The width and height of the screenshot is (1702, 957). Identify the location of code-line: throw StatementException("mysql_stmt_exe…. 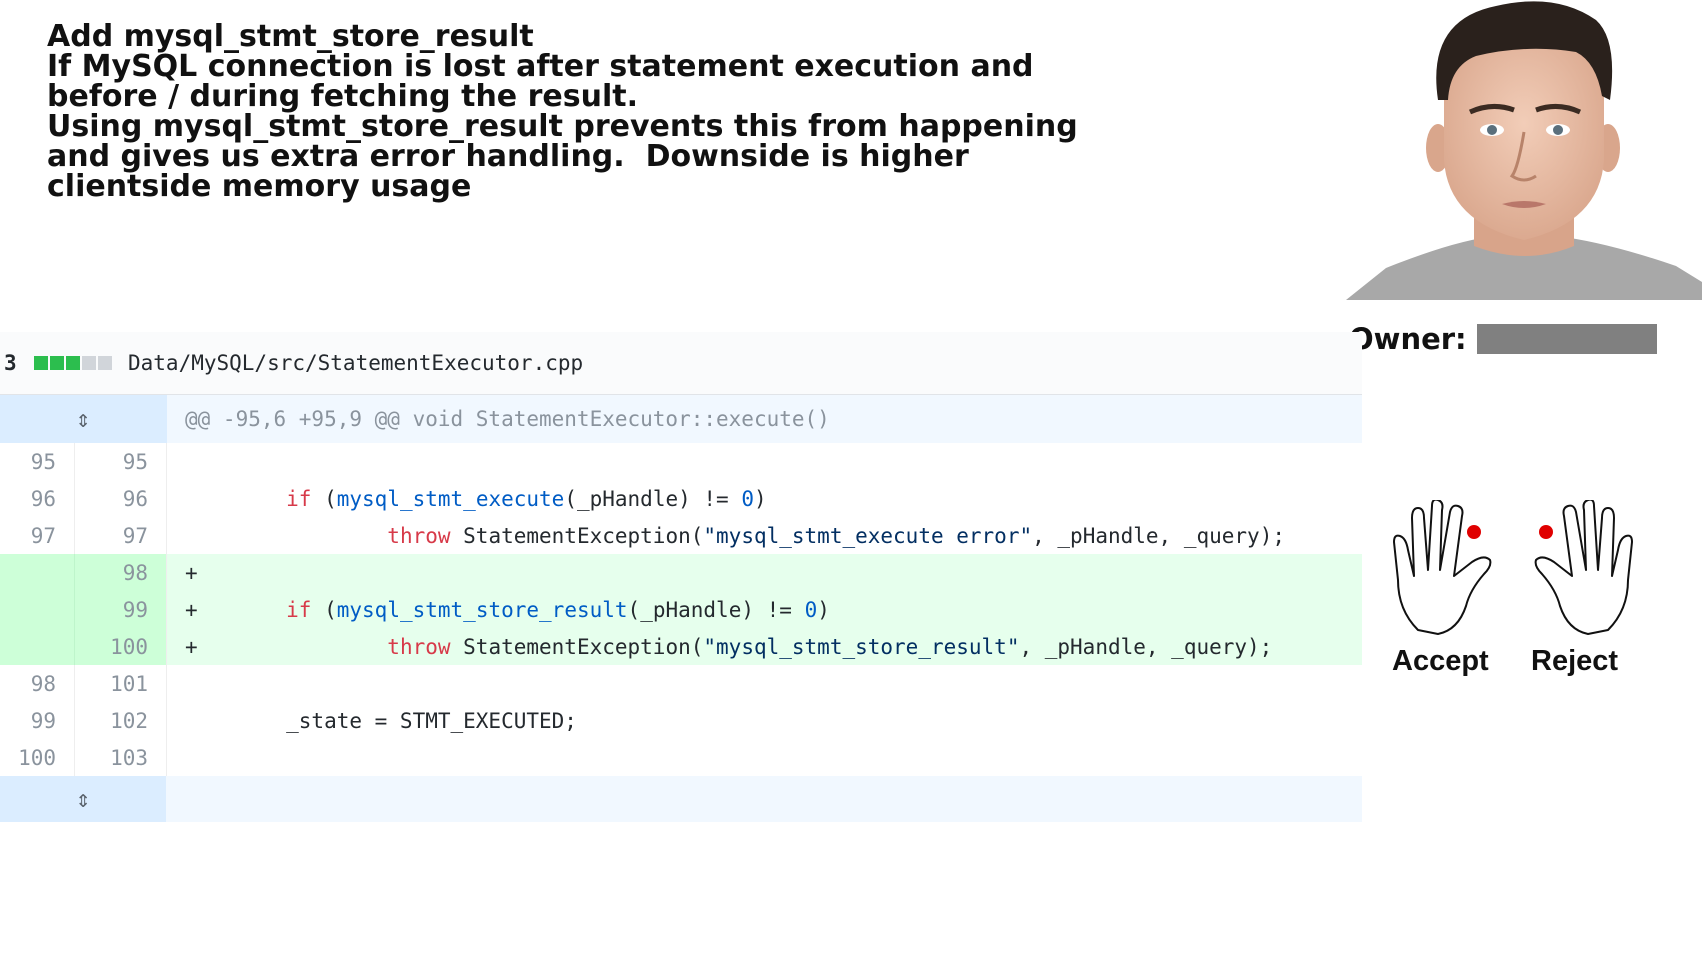
(836, 535).